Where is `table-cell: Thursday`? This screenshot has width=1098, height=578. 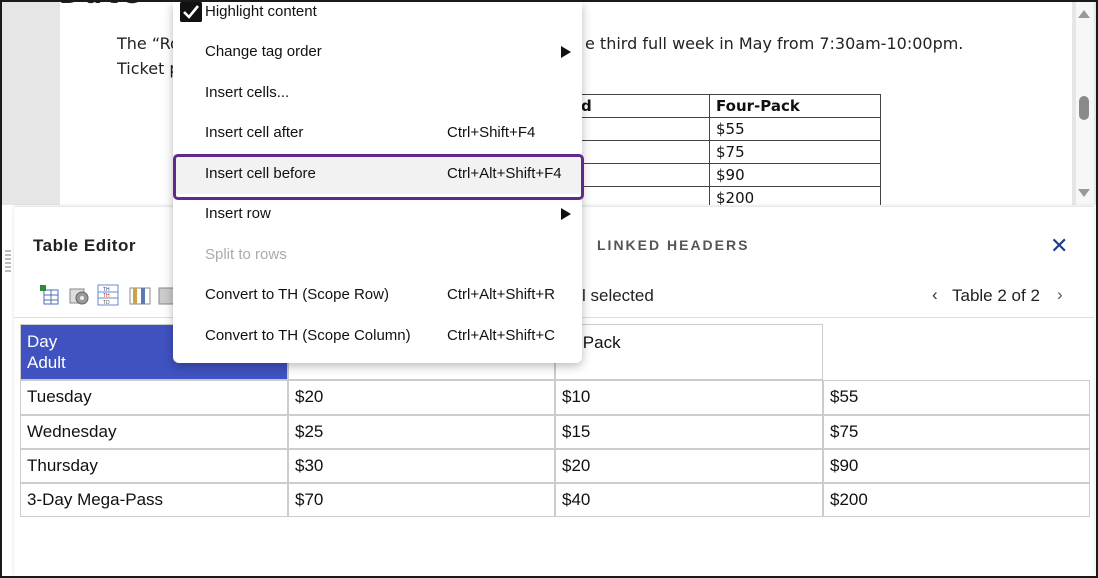 table-cell: Thursday is located at coordinates (154, 466).